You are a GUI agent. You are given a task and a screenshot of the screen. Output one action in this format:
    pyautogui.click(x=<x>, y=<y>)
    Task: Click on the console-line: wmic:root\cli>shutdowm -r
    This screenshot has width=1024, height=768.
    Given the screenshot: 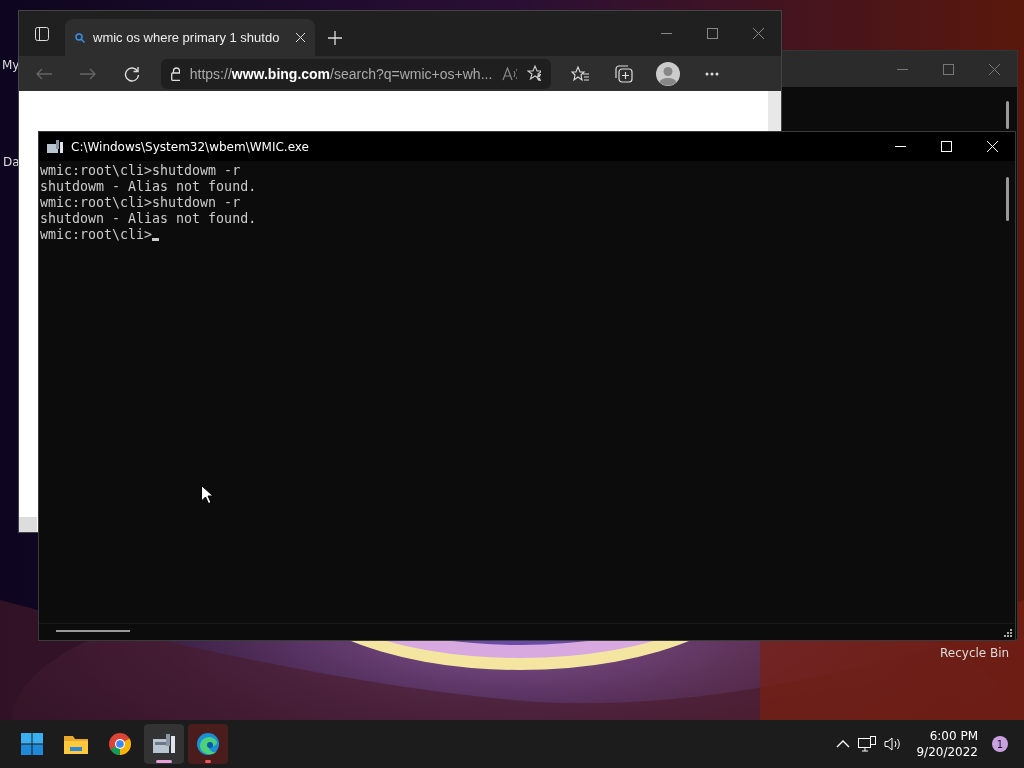 What is the action you would take?
    pyautogui.click(x=140, y=171)
    